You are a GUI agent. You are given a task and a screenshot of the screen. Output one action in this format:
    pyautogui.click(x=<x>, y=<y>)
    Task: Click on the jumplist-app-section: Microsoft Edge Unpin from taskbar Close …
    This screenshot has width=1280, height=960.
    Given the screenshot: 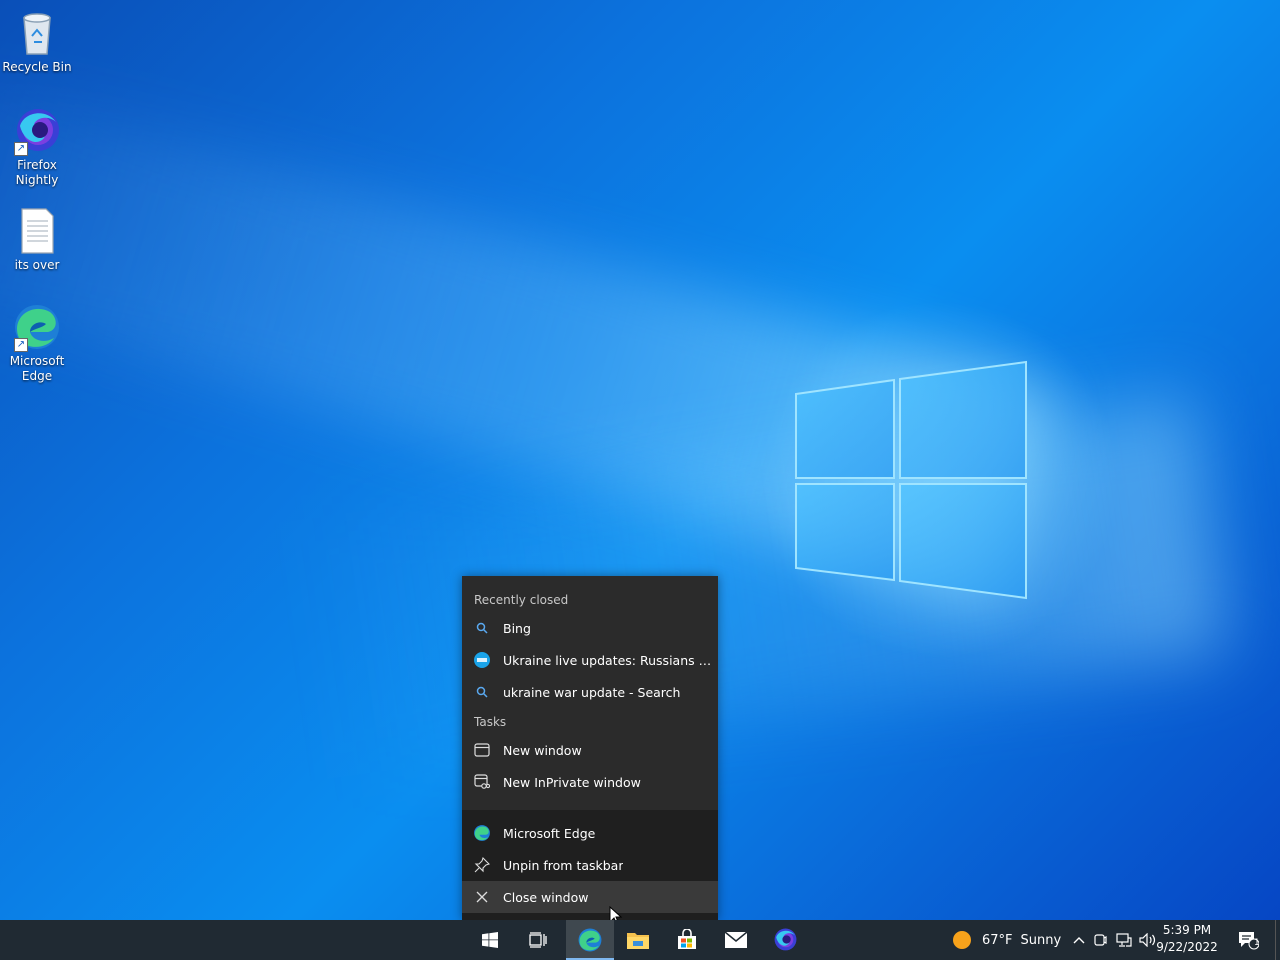 What is the action you would take?
    pyautogui.click(x=590, y=865)
    